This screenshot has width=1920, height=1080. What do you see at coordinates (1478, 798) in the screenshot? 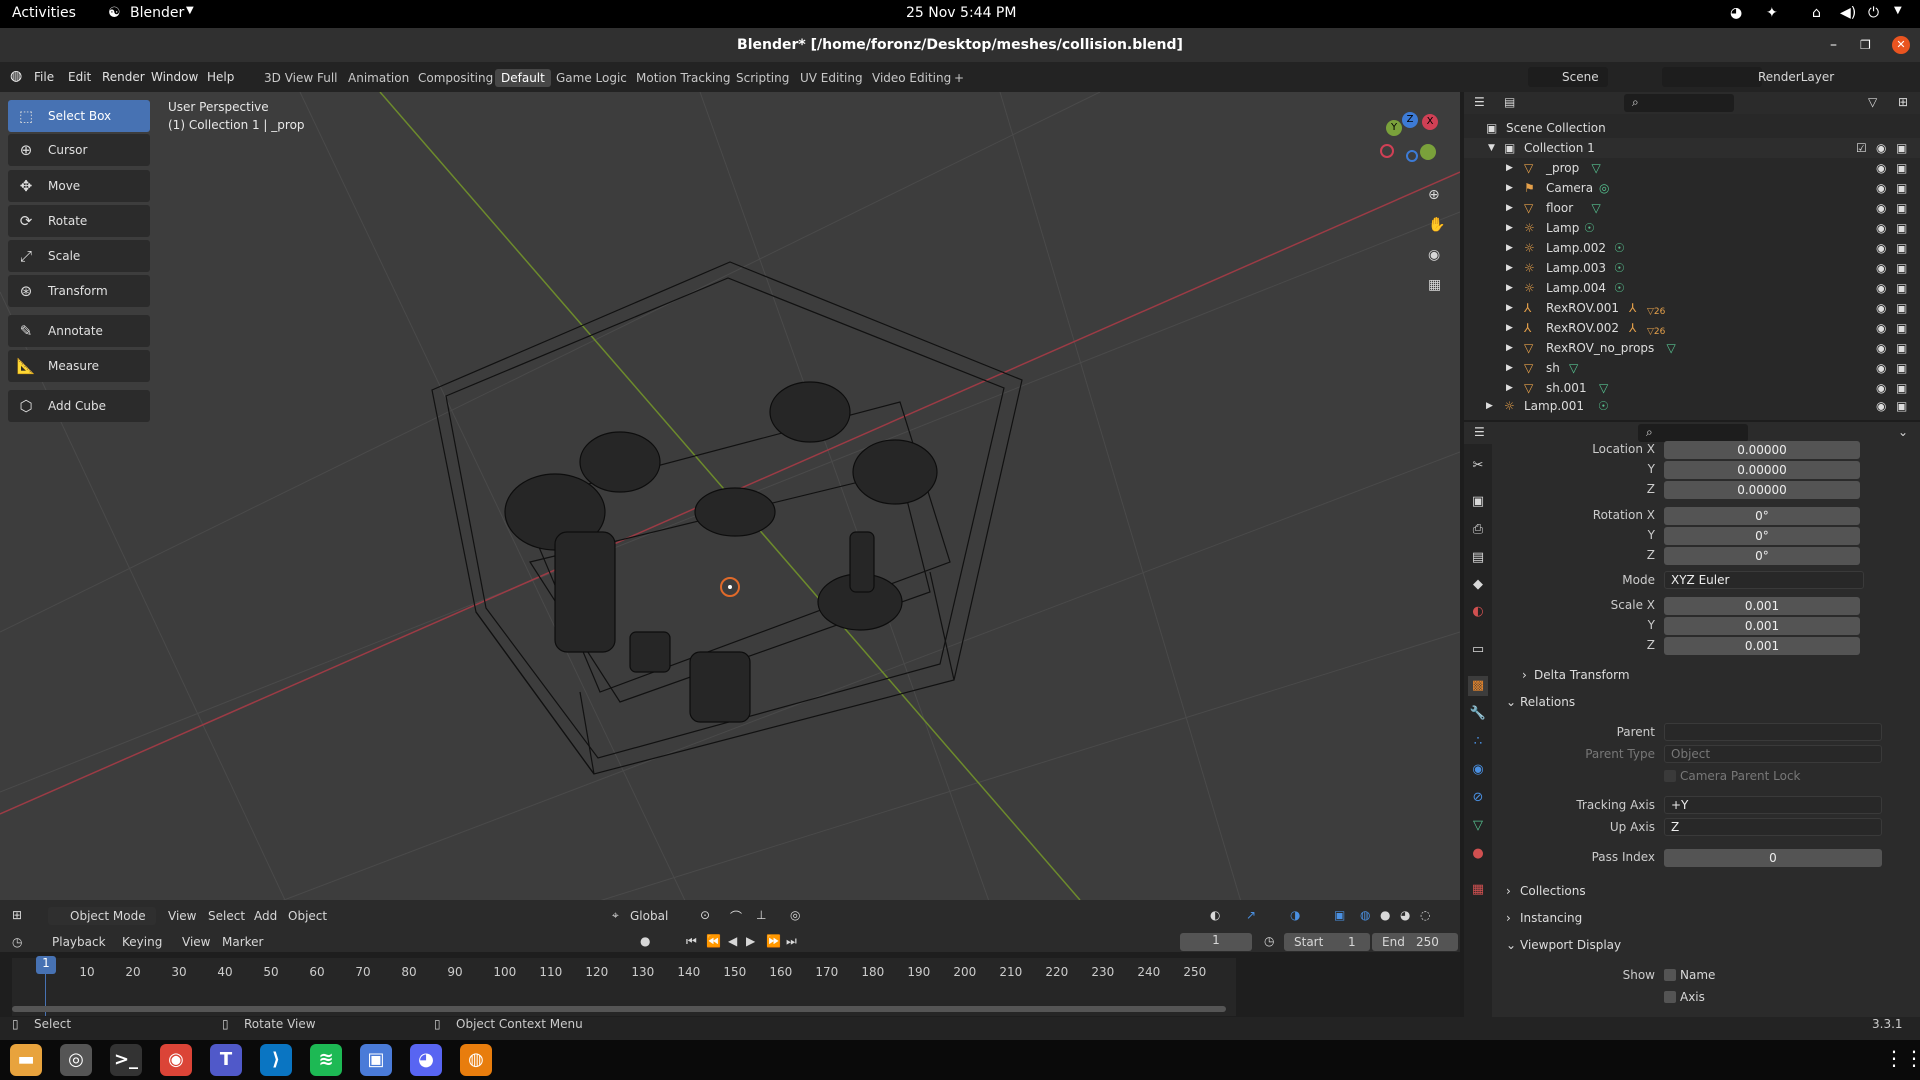
I see `constraints-tab-icon: ⊘` at bounding box center [1478, 798].